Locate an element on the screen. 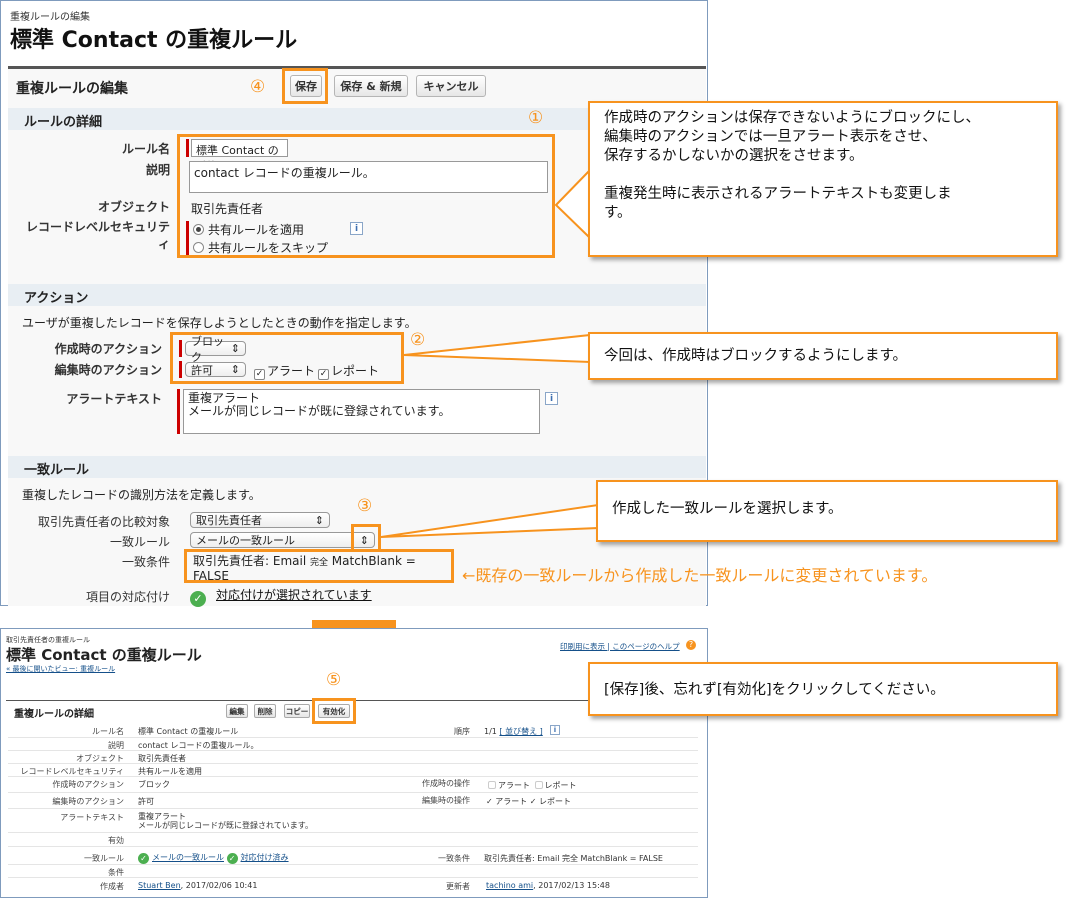  detail-label: 編集時のアクション is located at coordinates (88, 801).